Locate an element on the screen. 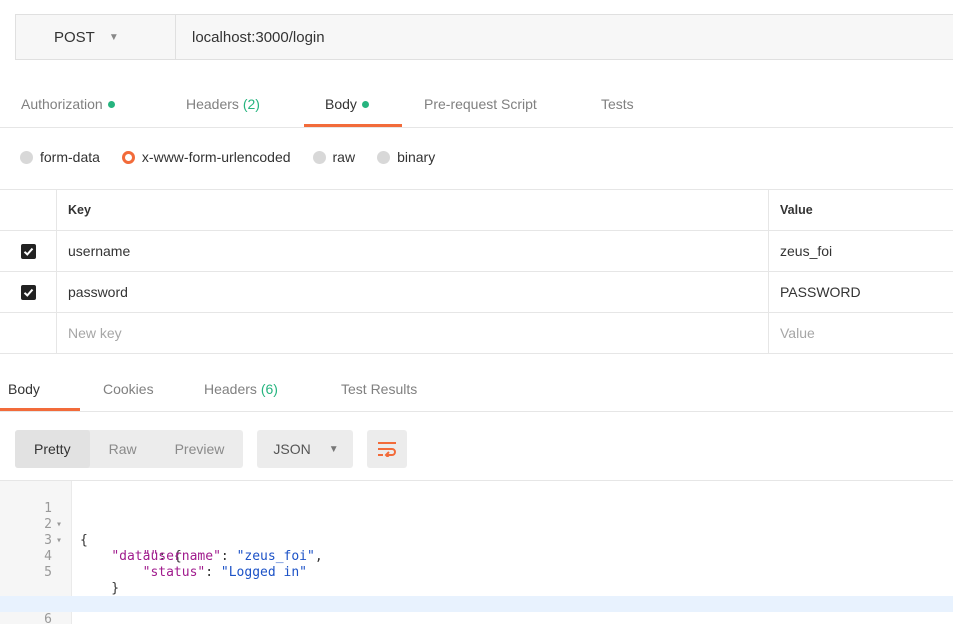 The image size is (953, 624). tab-label: Tests is located at coordinates (617, 104).